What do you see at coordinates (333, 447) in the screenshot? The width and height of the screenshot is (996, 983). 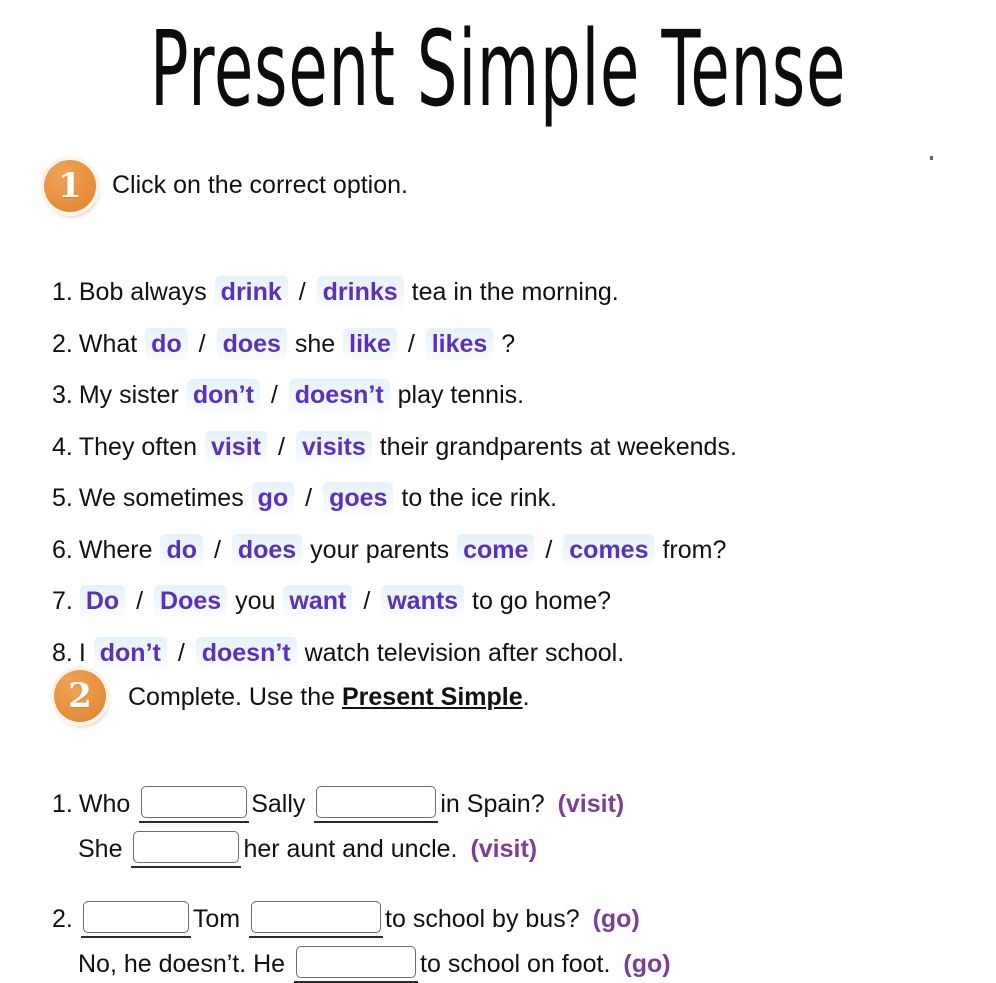 I see `choice-option: visits` at bounding box center [333, 447].